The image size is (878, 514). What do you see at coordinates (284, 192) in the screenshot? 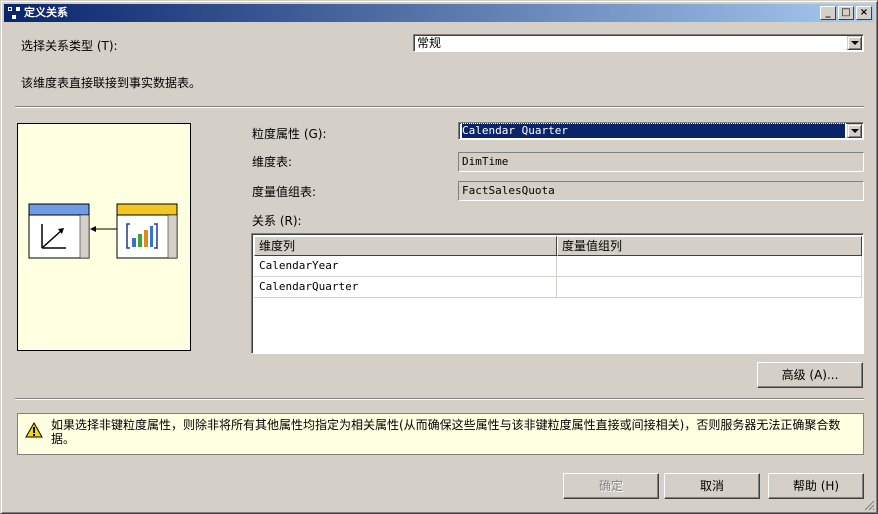
I see `measure-group-table-label: 度量值组表:` at bounding box center [284, 192].